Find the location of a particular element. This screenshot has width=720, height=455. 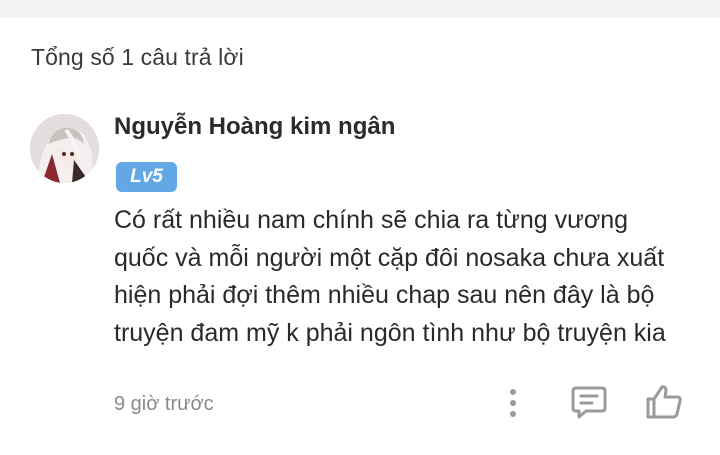

top-divider-strip is located at coordinates (360, 9).